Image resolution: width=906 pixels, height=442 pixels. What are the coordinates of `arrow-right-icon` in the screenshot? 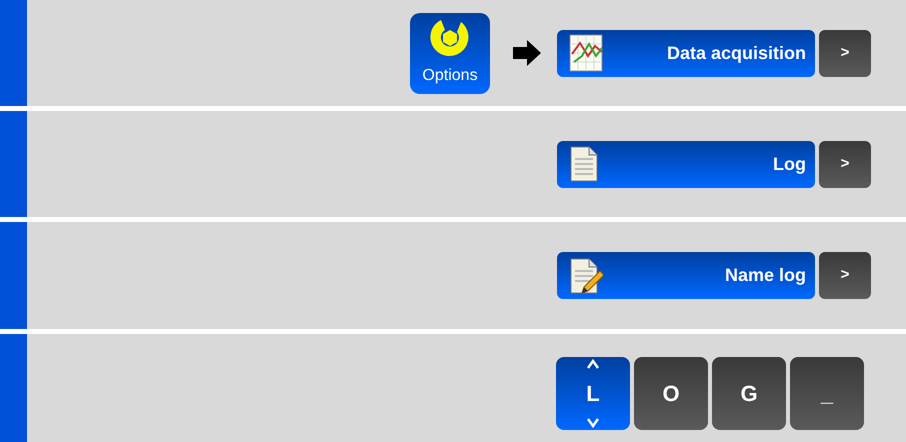 It's located at (527, 53).